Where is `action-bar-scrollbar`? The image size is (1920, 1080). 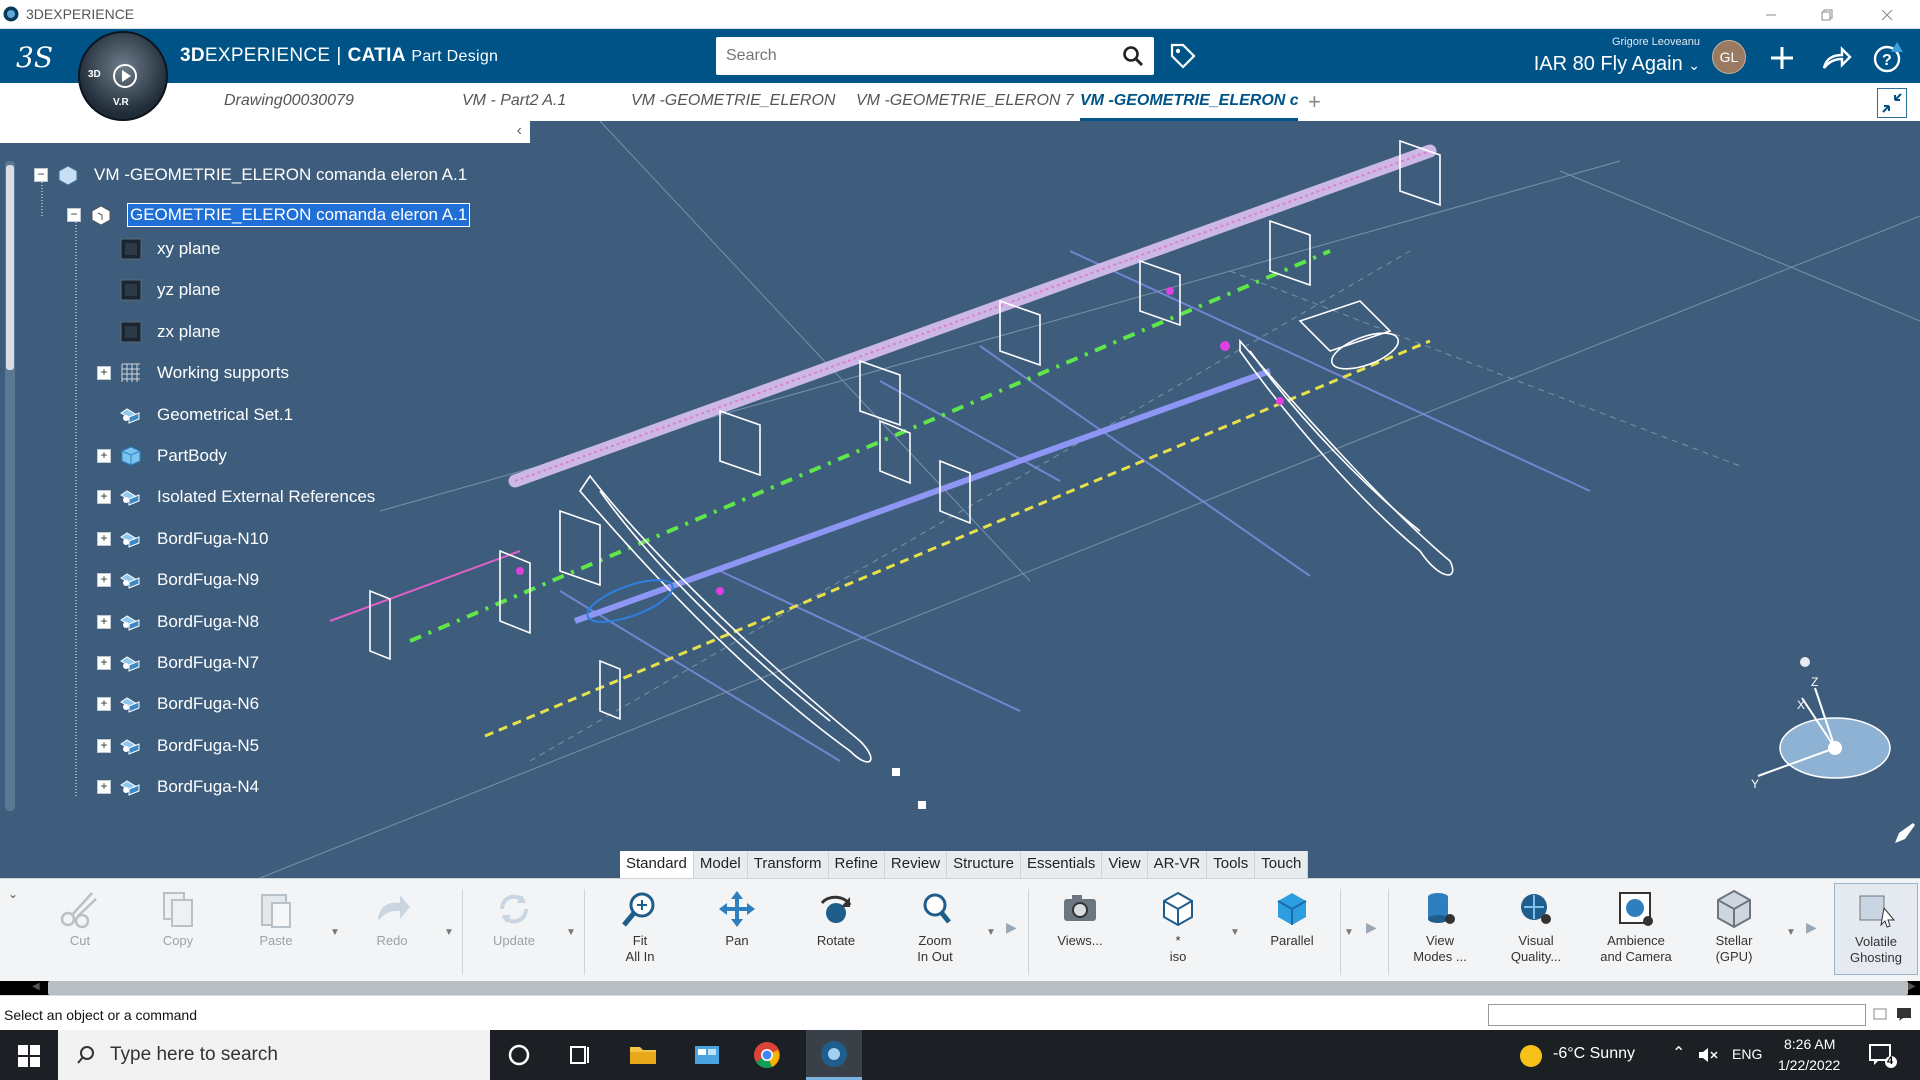 action-bar-scrollbar is located at coordinates (978, 988).